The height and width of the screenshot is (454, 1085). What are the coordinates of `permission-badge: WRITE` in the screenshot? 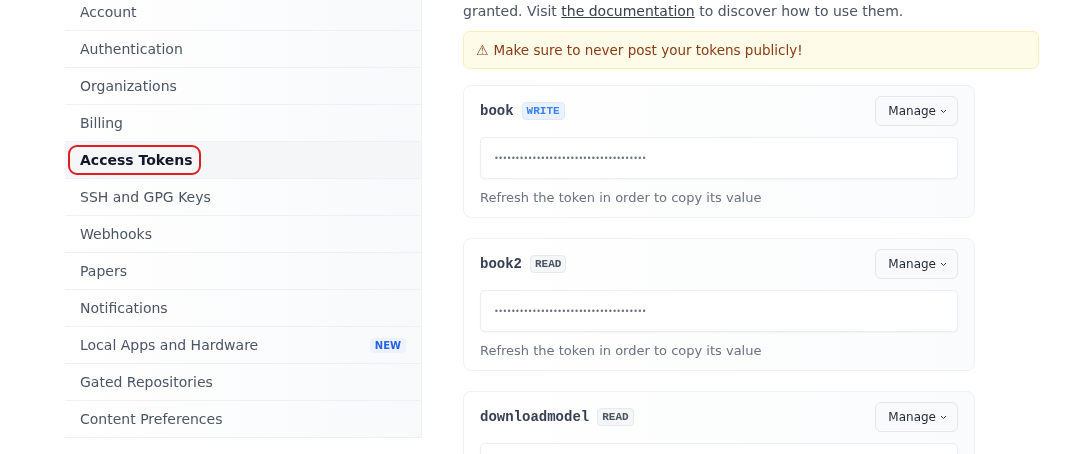 It's located at (543, 111).